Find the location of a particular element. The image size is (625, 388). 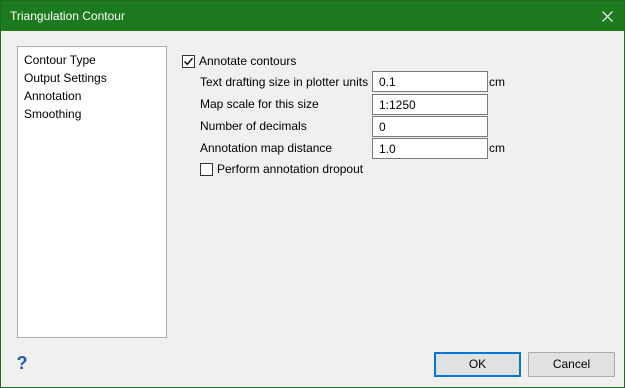

ok-button: OK is located at coordinates (477, 364).